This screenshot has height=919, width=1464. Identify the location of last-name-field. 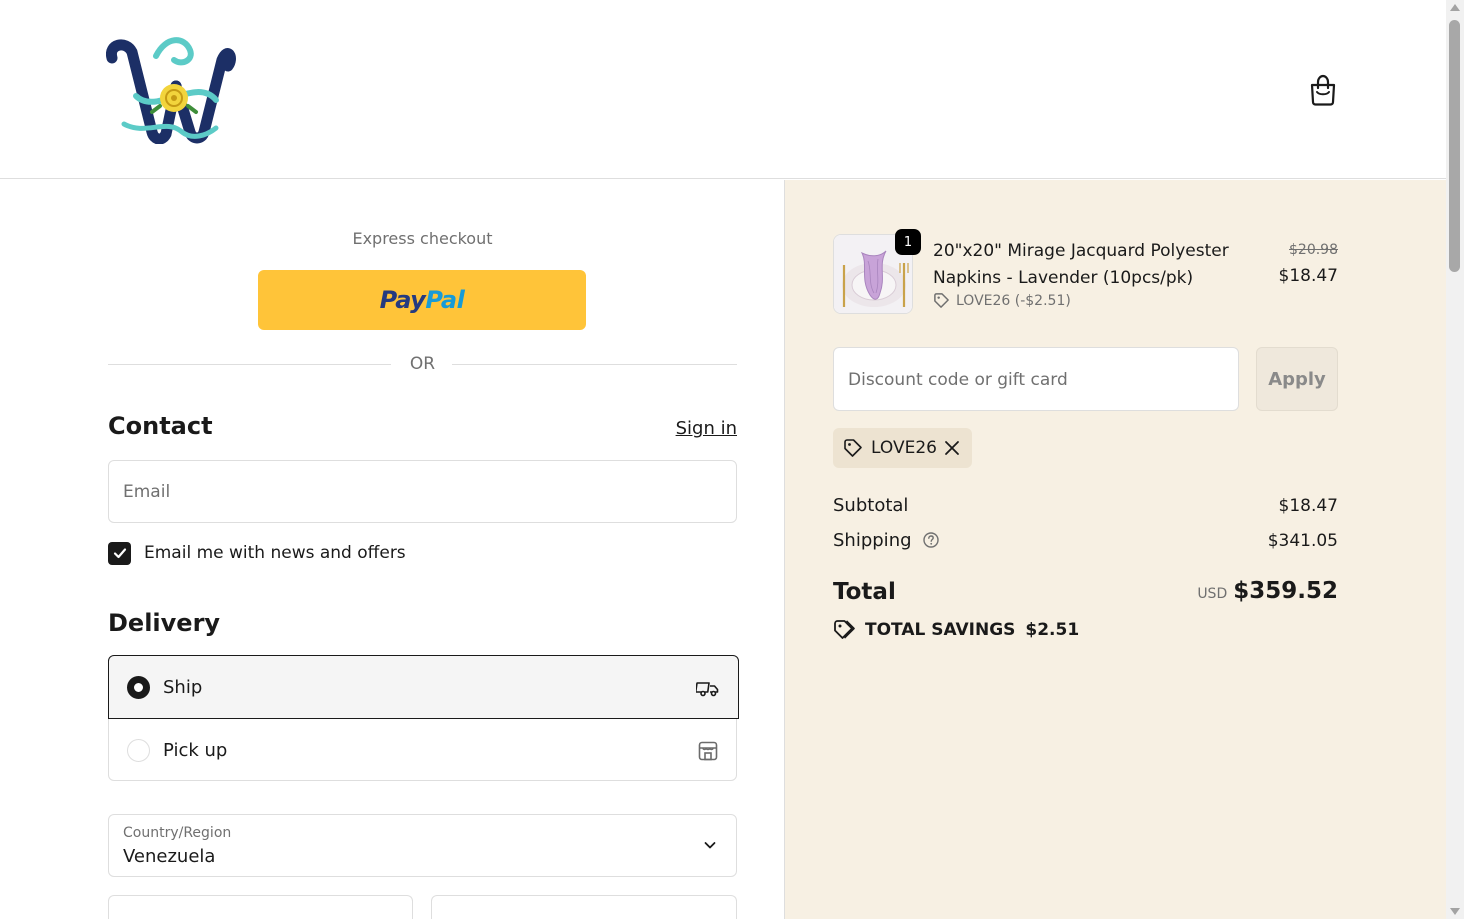
(584, 907).